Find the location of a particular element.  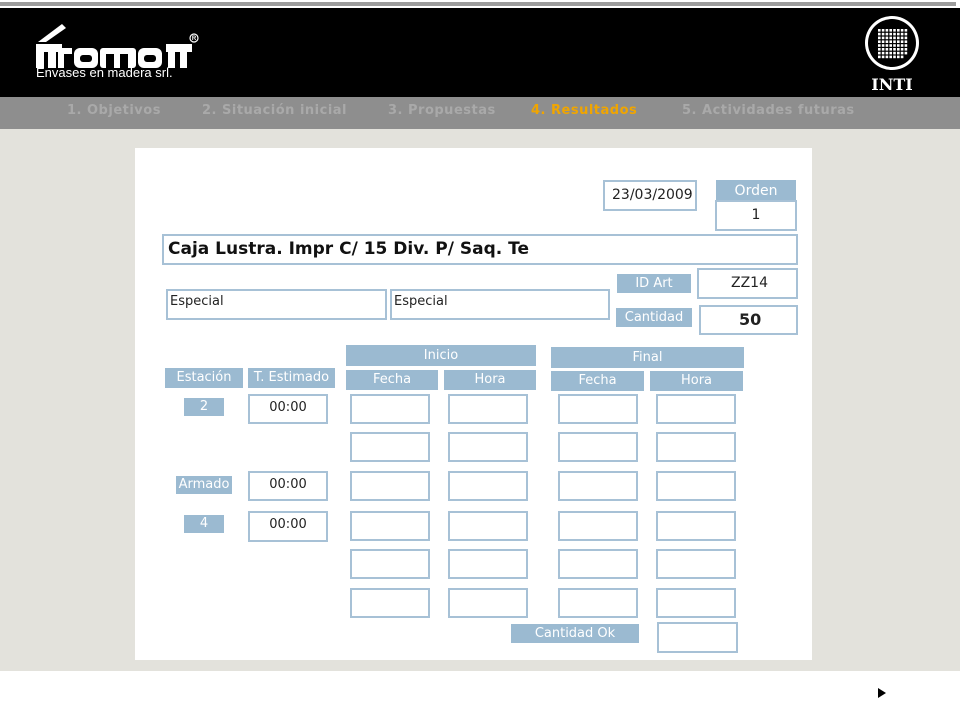

inti-wordmark: INTI is located at coordinates (892, 84).